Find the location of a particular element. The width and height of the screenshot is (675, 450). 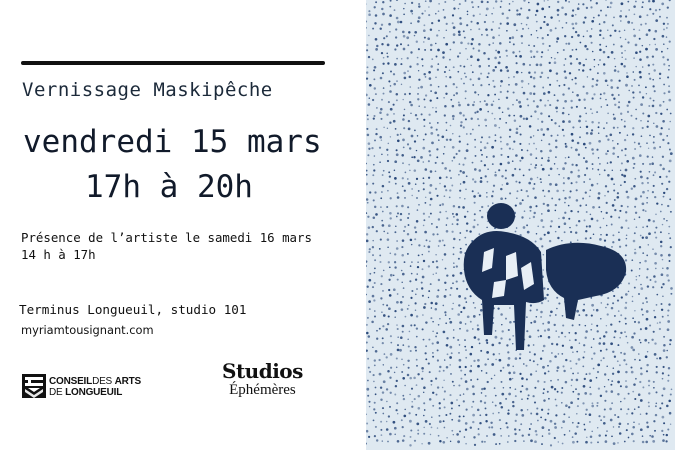

conseil-des-arts-wordmark: CONSEILDES ARTS DE LONGUEUIL is located at coordinates (95, 387).